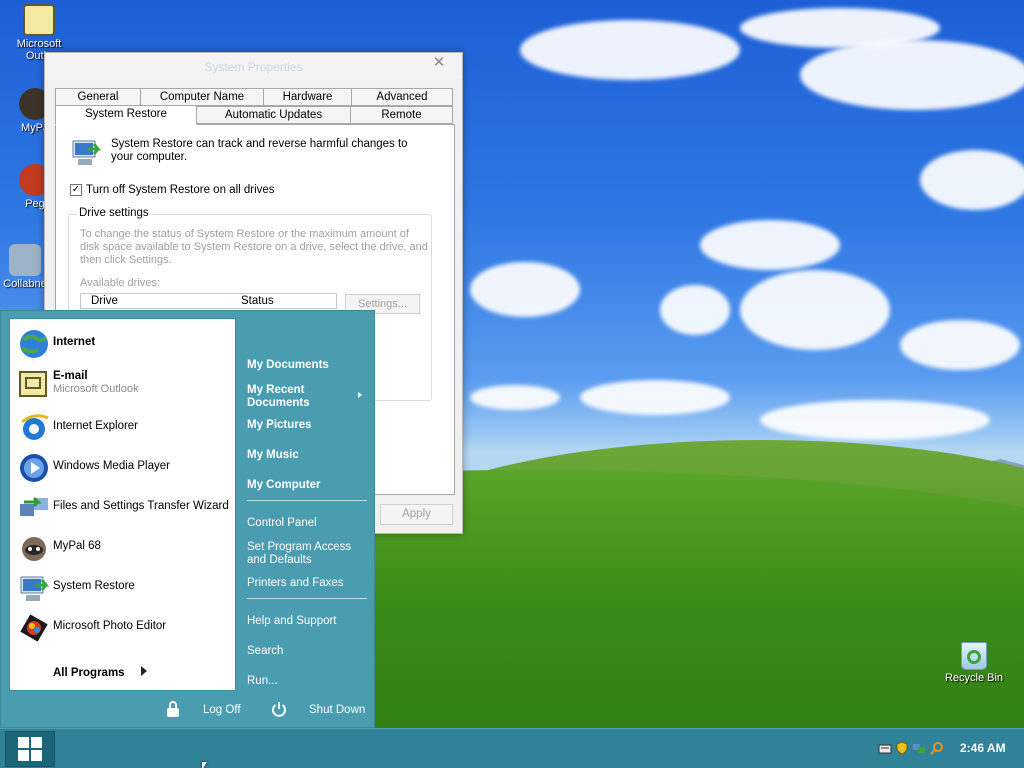  I want to click on tab-remote: Remote, so click(401, 115).